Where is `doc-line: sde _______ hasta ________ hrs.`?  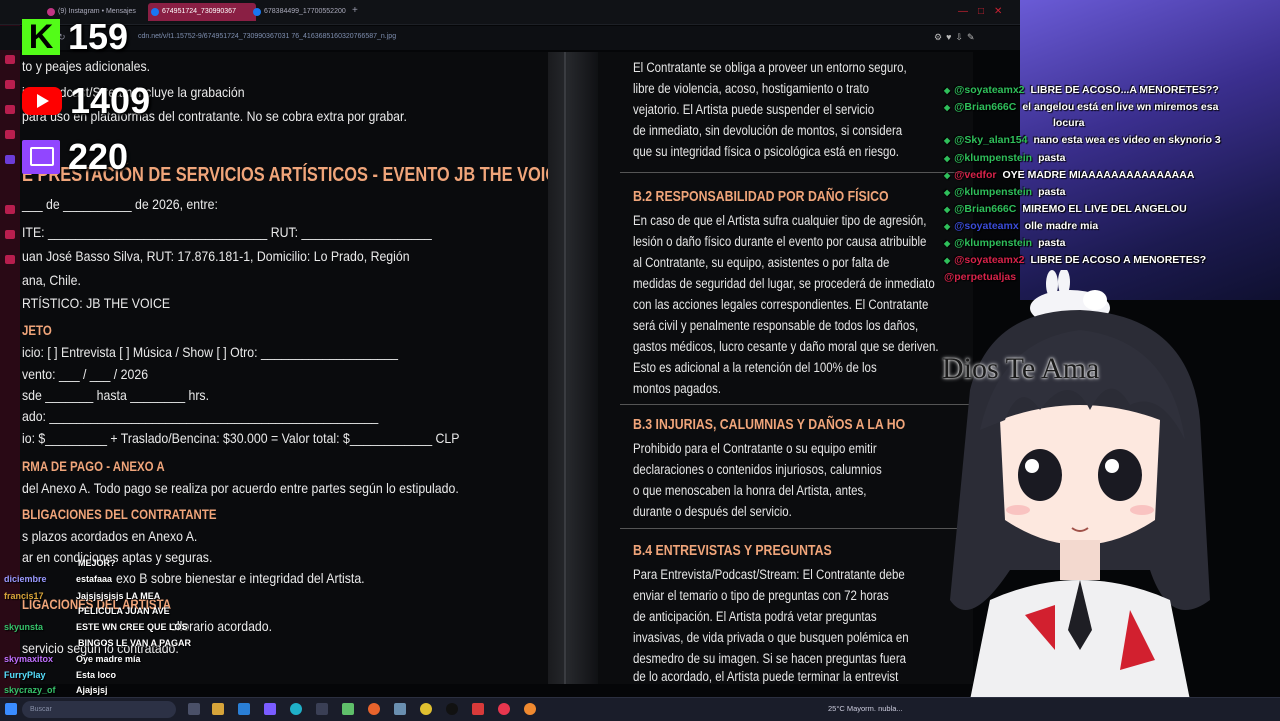
doc-line: sde _______ hasta ________ hrs. is located at coordinates (116, 395).